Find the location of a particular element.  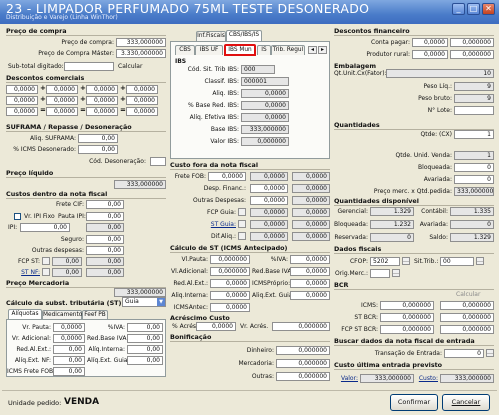

preco-master-field: 3.330,000000 is located at coordinates (141, 53).